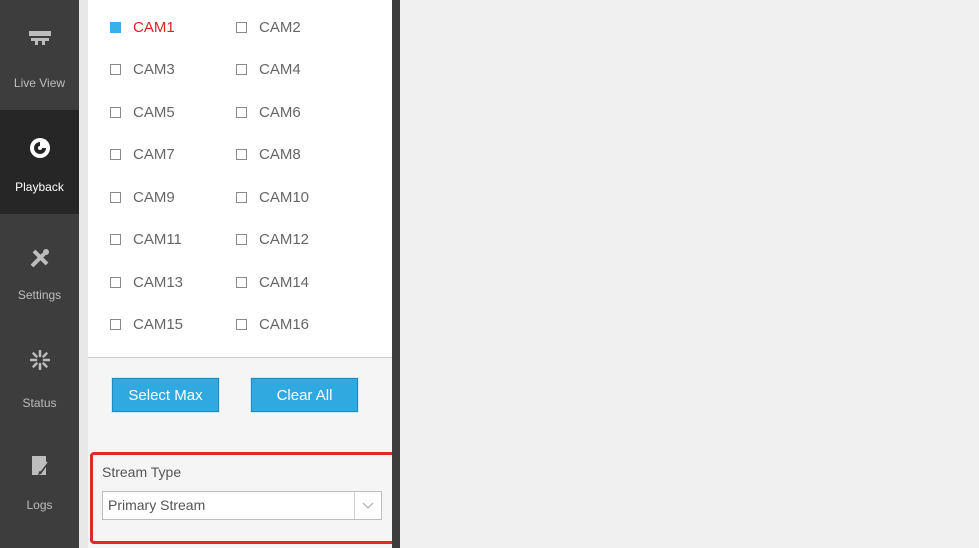 The height and width of the screenshot is (548, 979). What do you see at coordinates (284, 324) in the screenshot?
I see `camera-label: CAM16` at bounding box center [284, 324].